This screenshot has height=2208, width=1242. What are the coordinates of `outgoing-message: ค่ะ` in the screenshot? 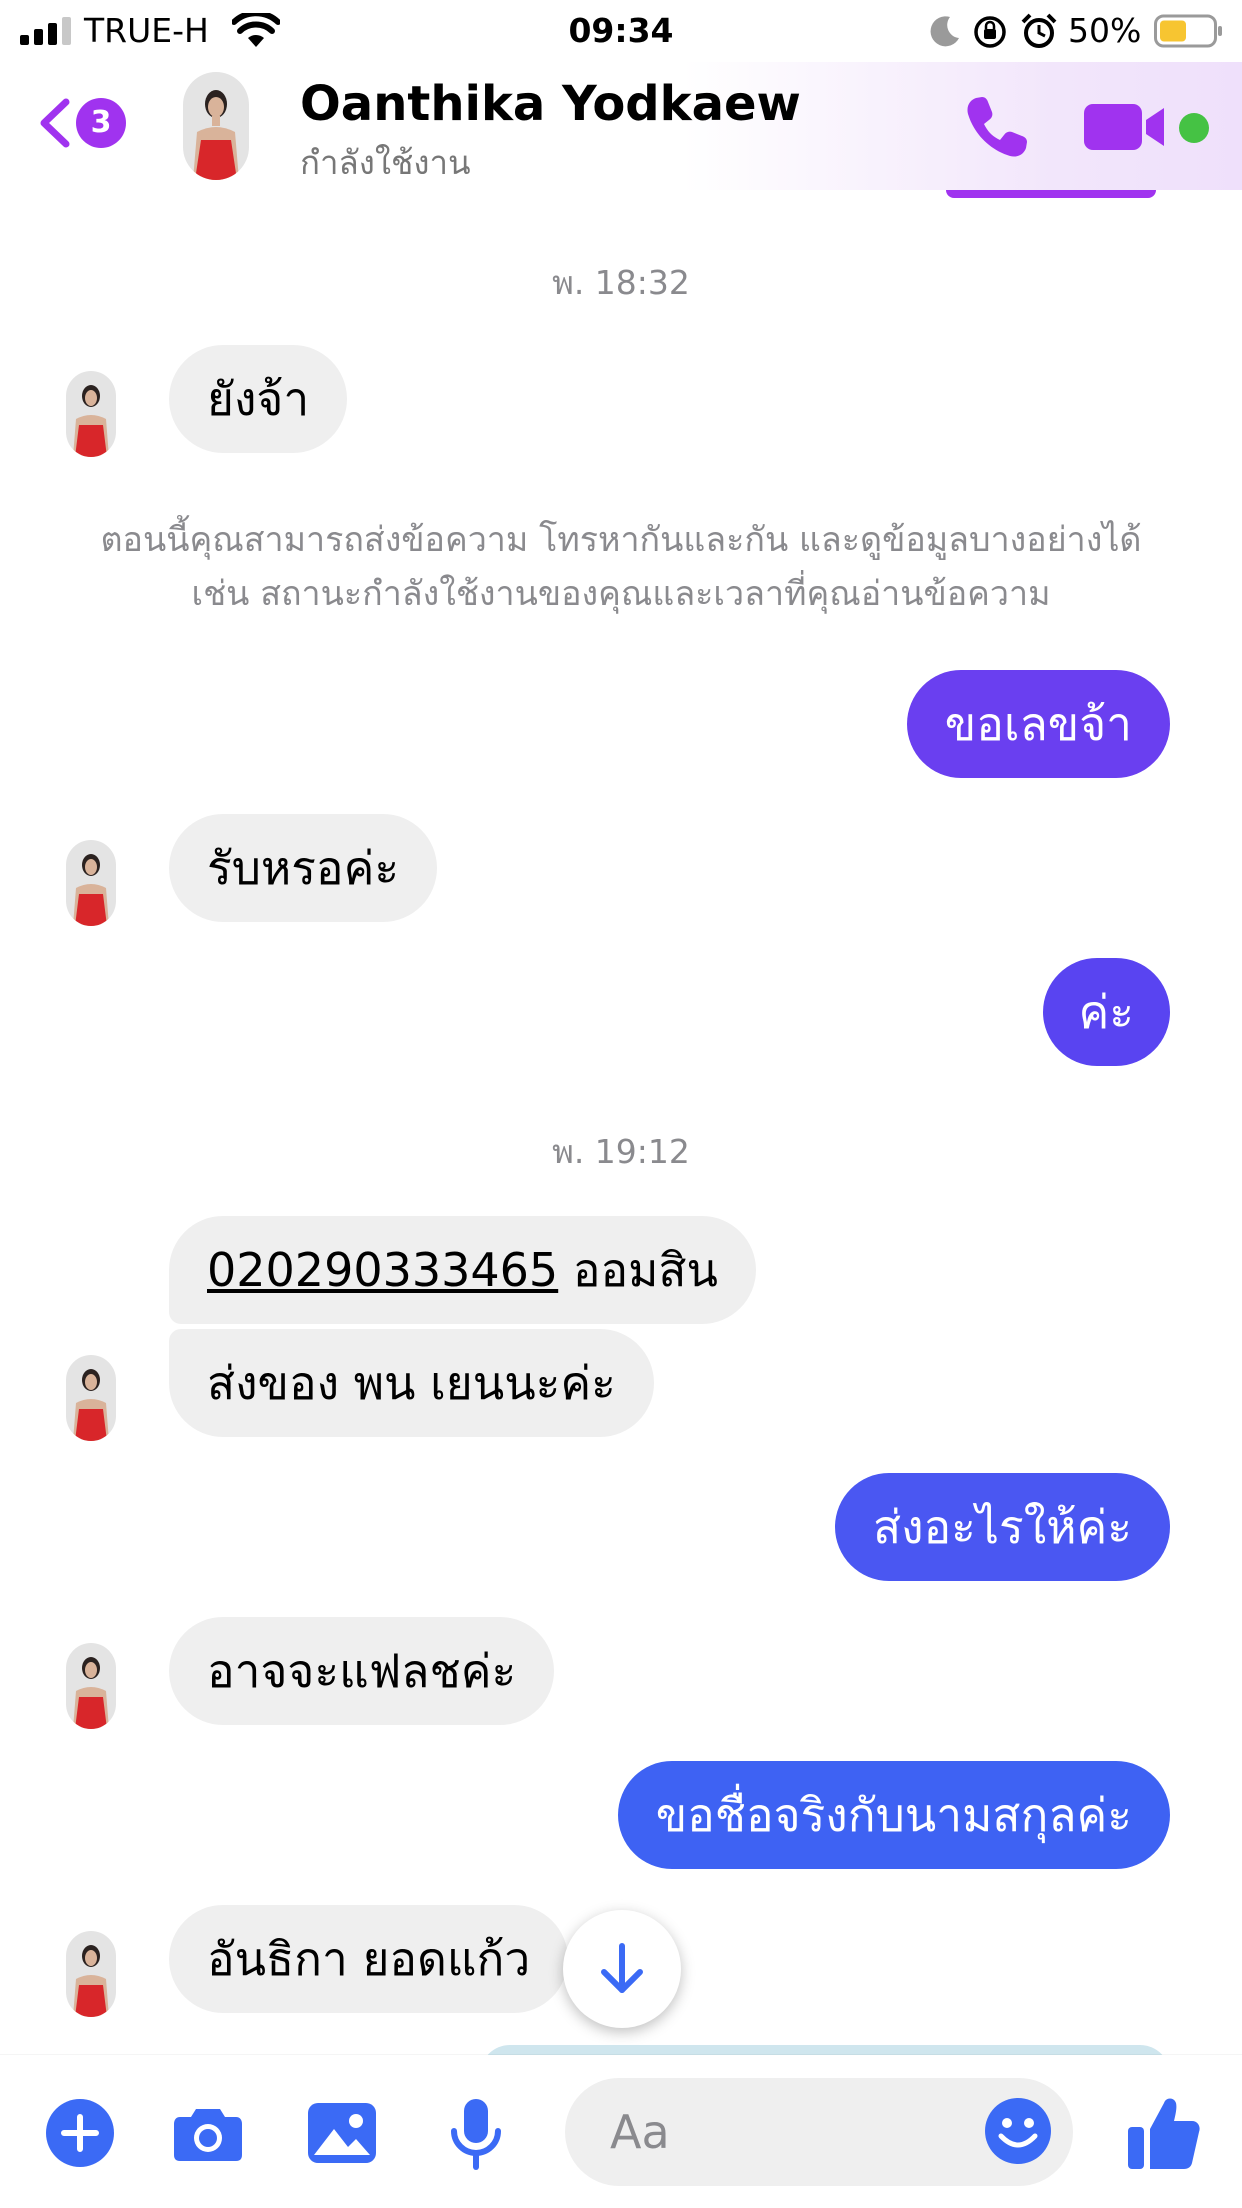 It's located at (1106, 1012).